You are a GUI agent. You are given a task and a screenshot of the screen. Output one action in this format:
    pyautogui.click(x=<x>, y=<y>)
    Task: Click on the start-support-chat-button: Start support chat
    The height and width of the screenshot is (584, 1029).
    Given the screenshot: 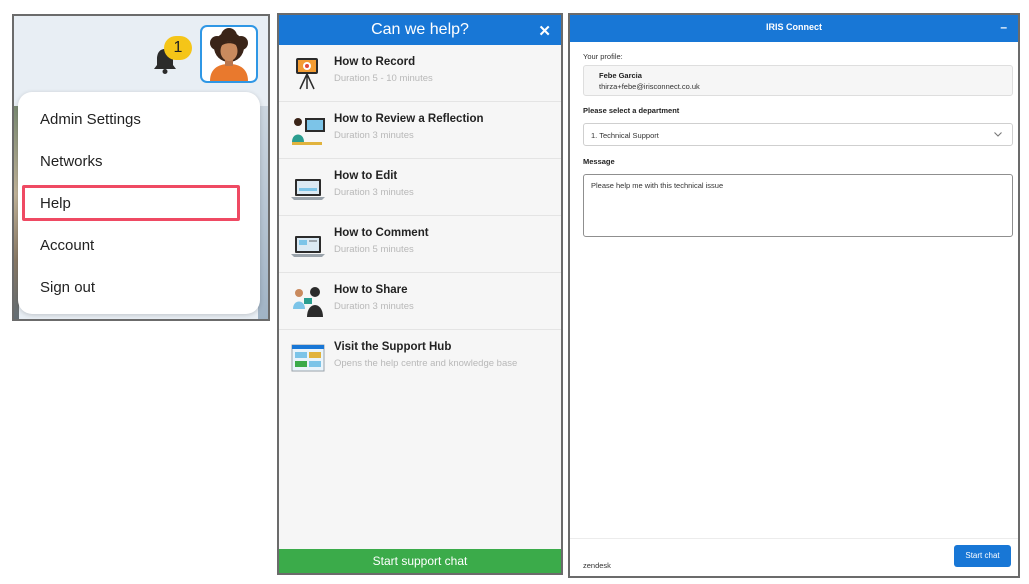 What is the action you would take?
    pyautogui.click(x=420, y=561)
    